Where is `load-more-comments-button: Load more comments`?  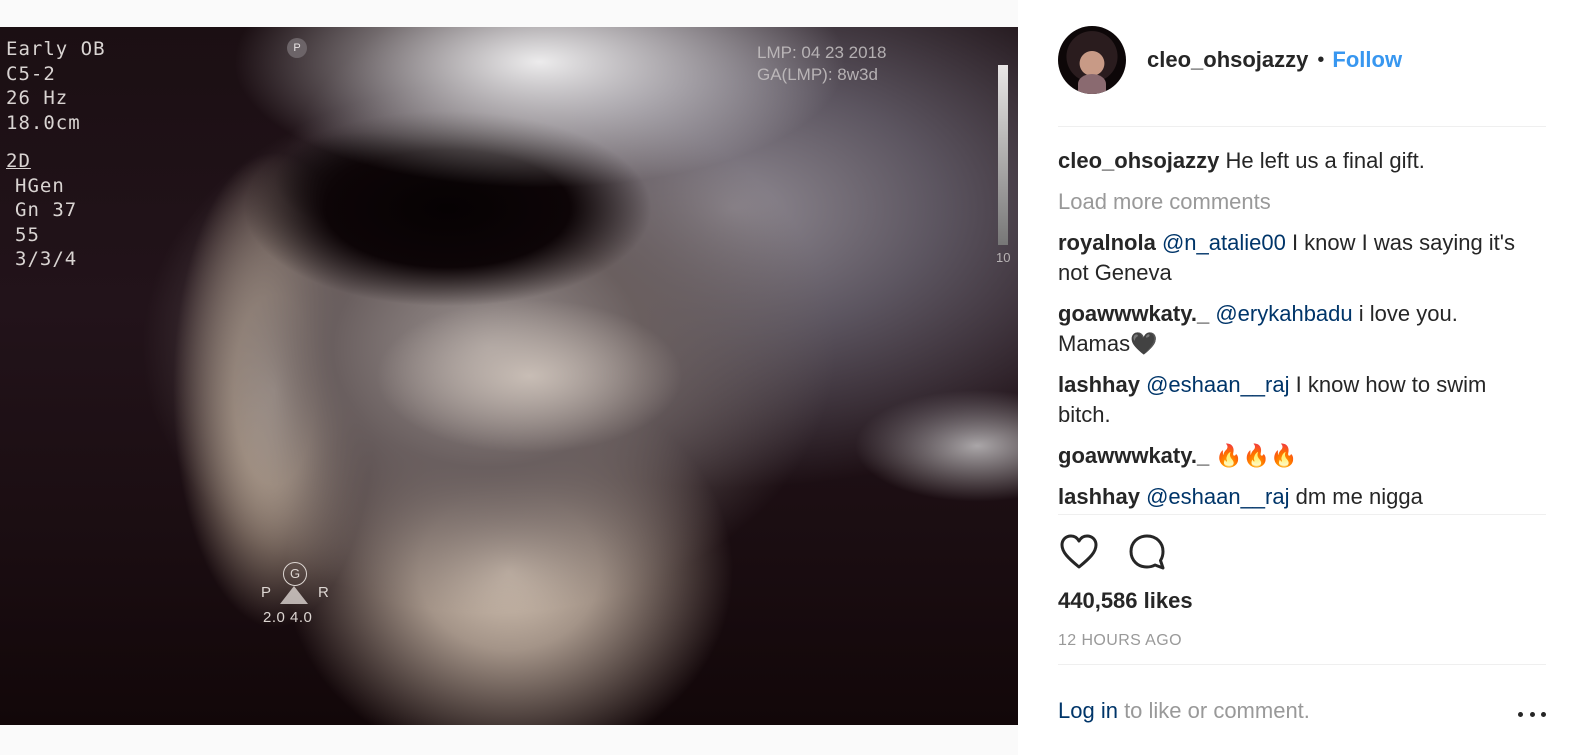 load-more-comments-button: Load more comments is located at coordinates (1293, 202).